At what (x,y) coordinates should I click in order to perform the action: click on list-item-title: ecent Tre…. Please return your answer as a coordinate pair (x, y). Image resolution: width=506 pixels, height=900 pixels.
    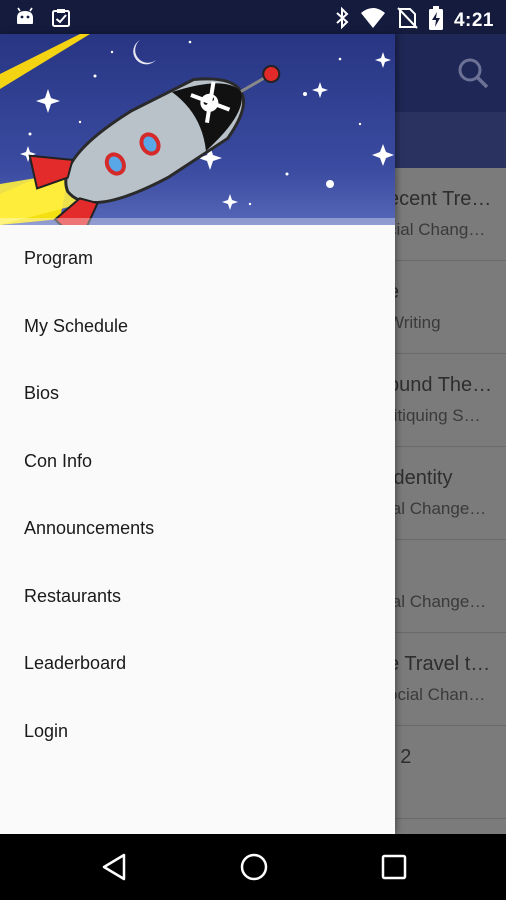
    Looking at the image, I should click on (440, 199).